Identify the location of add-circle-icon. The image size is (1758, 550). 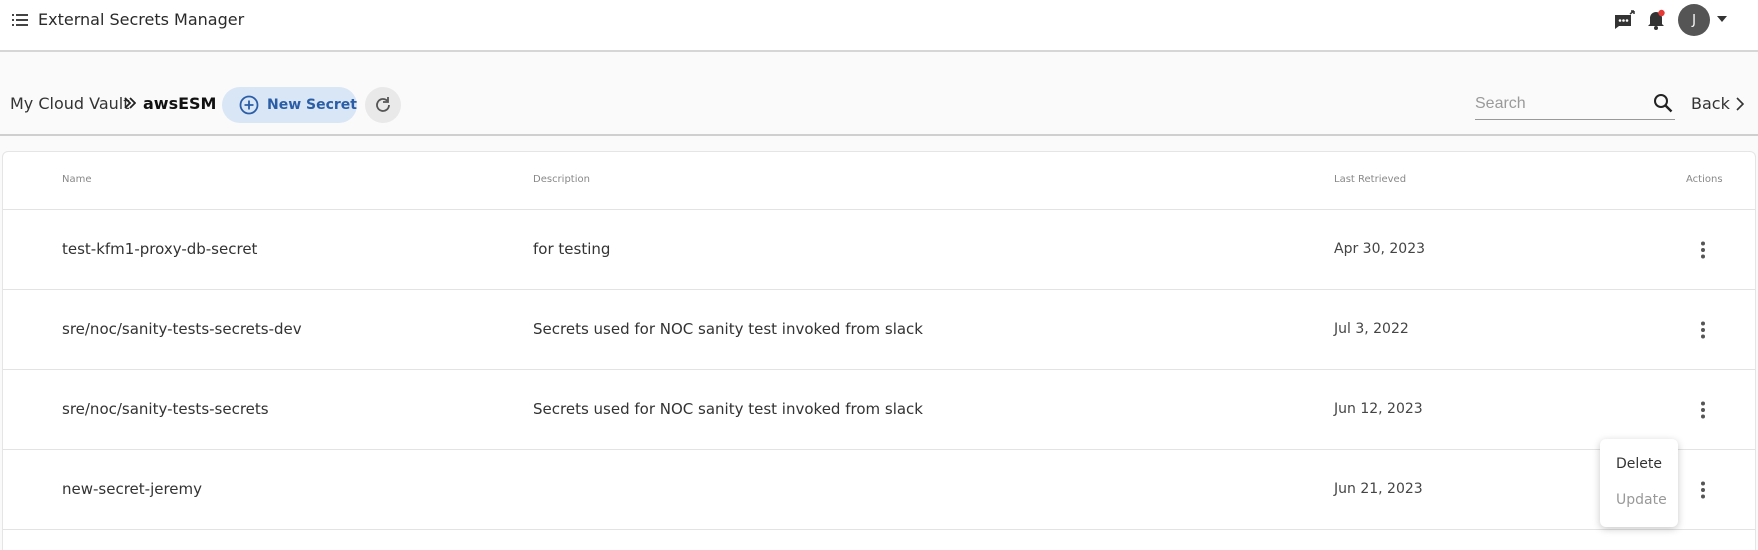
(249, 105).